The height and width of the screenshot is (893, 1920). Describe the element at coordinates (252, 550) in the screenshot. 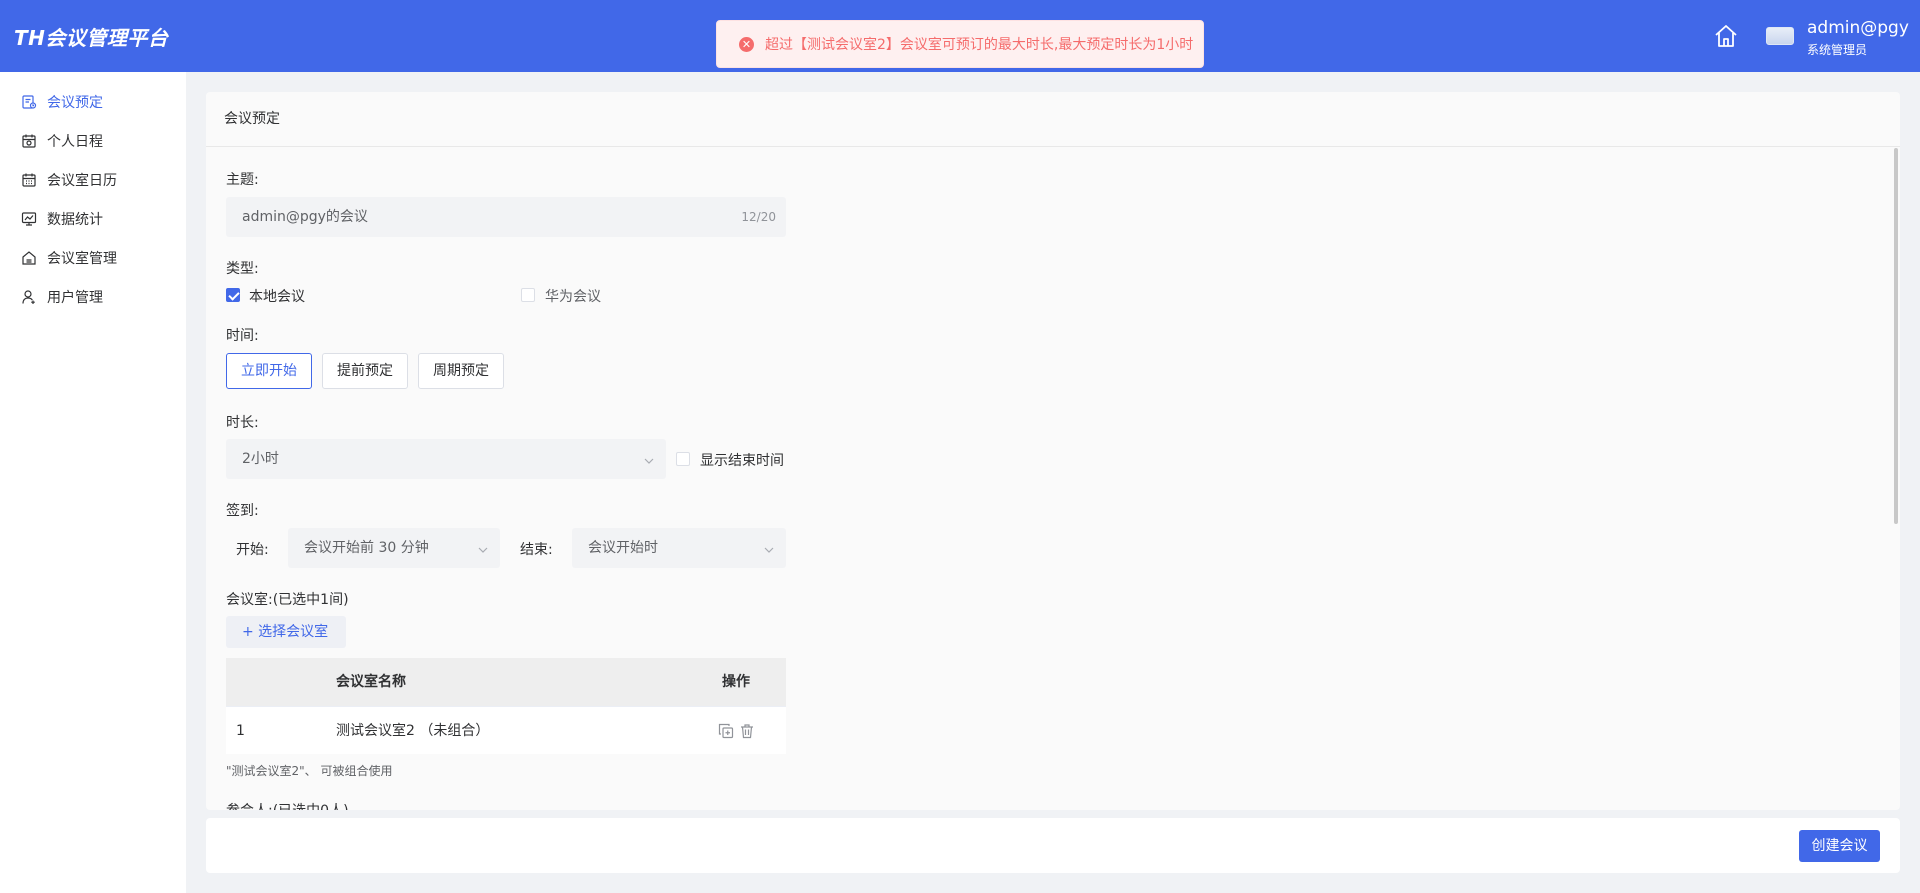

I see `checkin-start-label: 开始:` at that location.